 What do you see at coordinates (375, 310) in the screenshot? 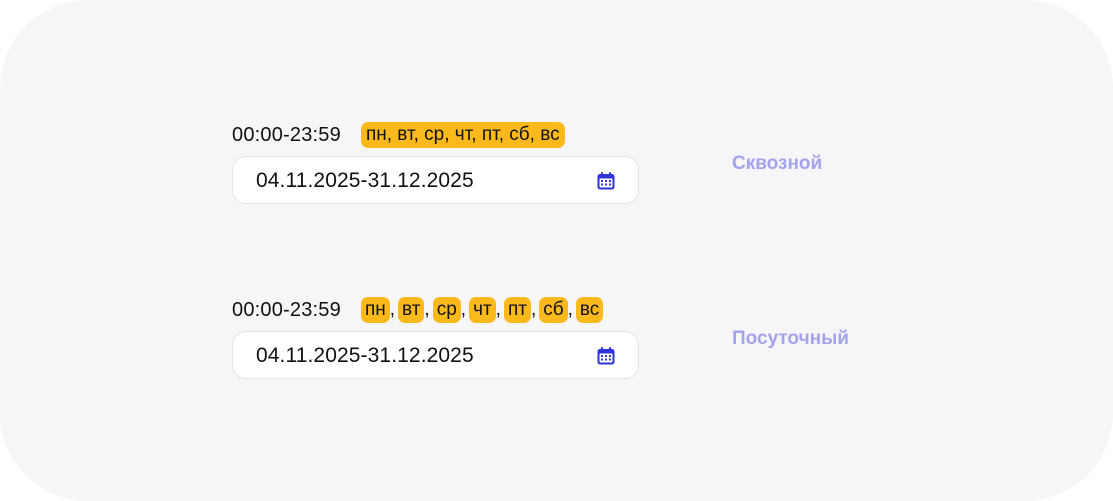
I see `day-chip: пн` at bounding box center [375, 310].